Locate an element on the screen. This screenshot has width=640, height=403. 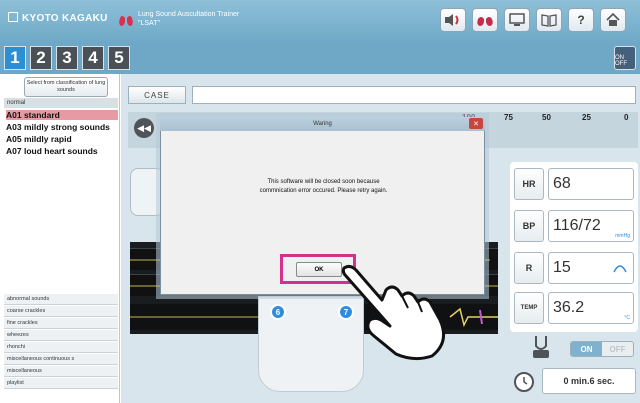
category-playlist: playlist is located at coordinates (61, 383).